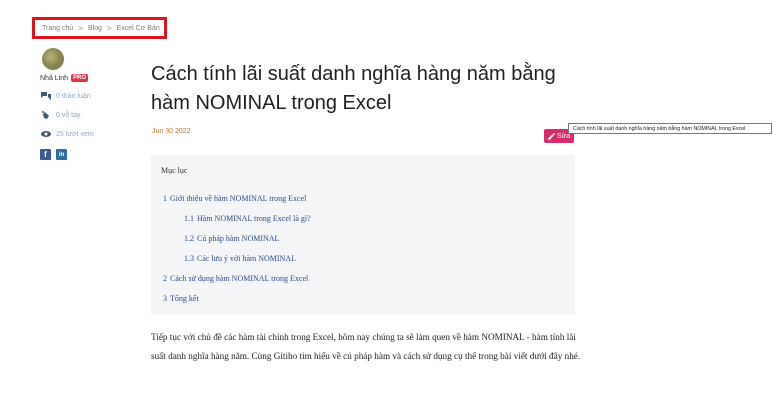 This screenshot has height=400, width=775. Describe the element at coordinates (85, 115) in the screenshot. I see `likes-stat: 0 vỗ tay` at that location.